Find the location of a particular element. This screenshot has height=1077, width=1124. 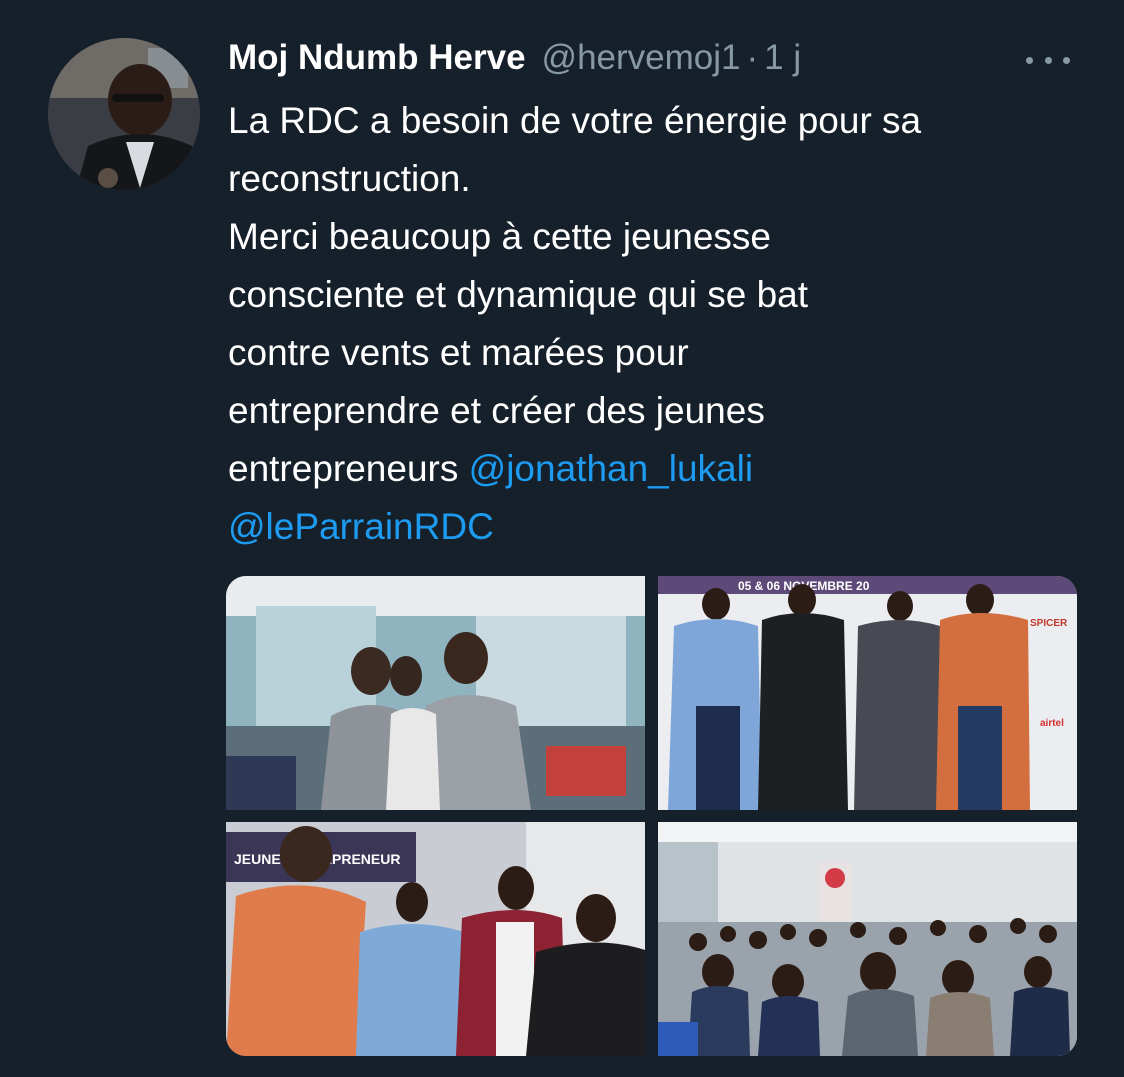

tweet-text-line: entreprendre et créer des jeunes is located at coordinates (496, 410).